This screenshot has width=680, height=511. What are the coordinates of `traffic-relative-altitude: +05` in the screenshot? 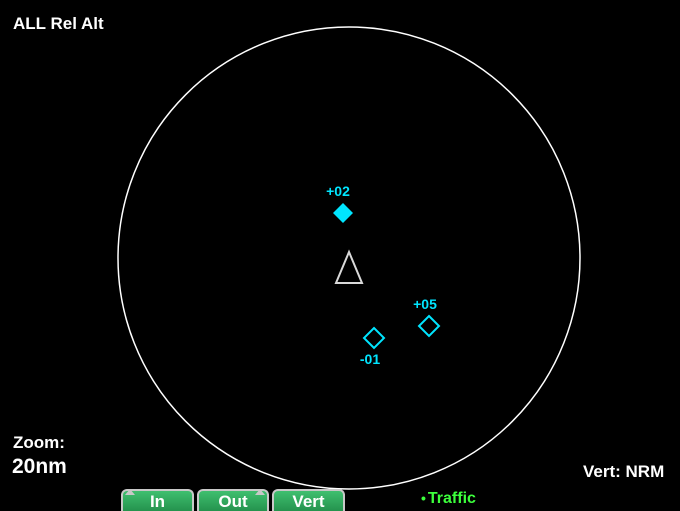 It's located at (425, 304).